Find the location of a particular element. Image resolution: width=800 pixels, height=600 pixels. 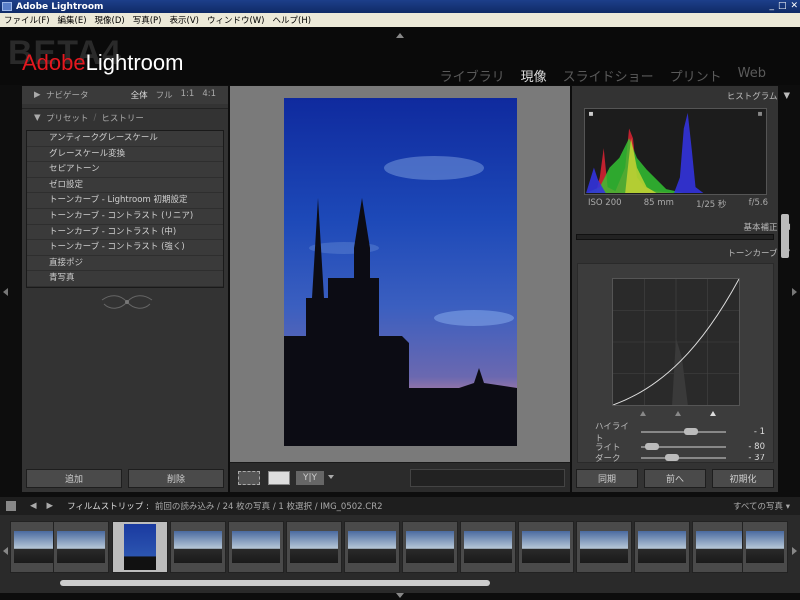

crop-overlay-icon is located at coordinates (249, 478).